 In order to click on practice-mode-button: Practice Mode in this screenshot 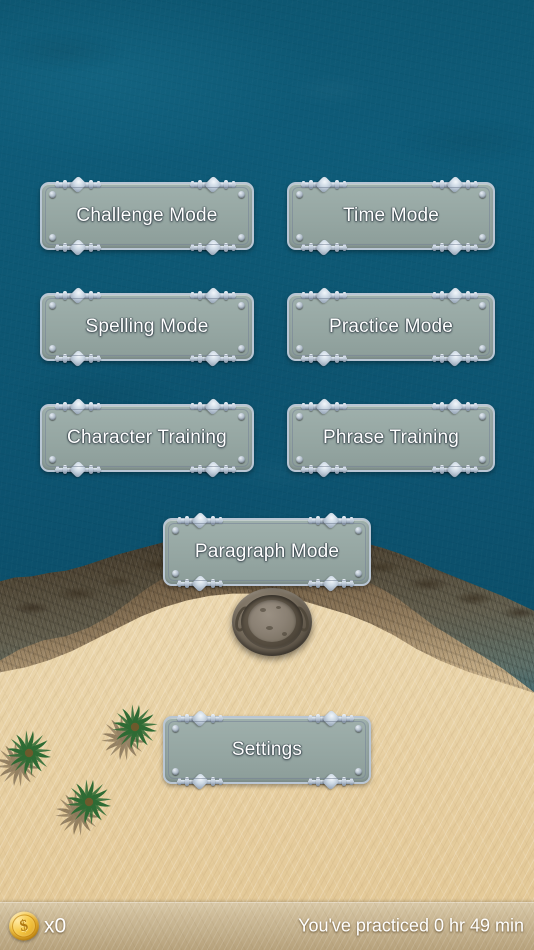, I will do `click(391, 327)`.